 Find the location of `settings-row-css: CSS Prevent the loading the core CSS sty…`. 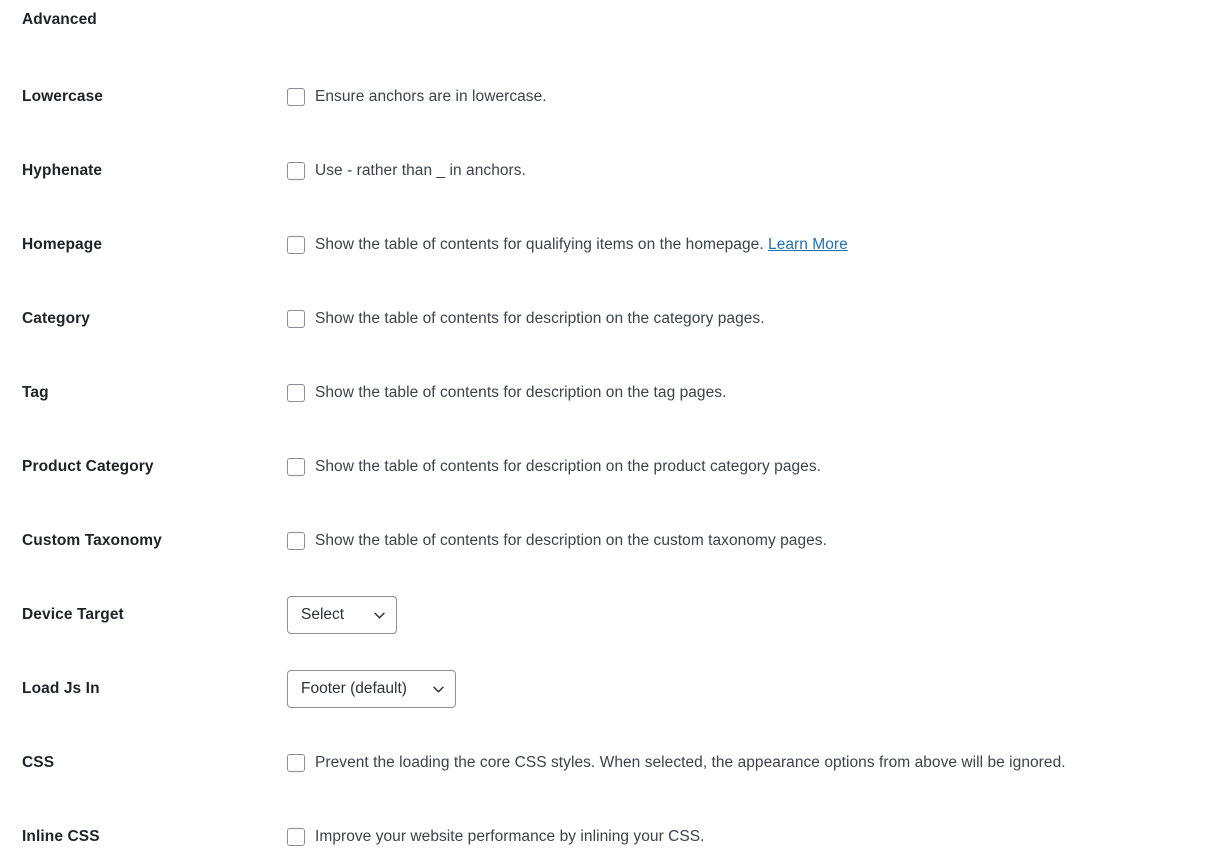

settings-row-css: CSS Prevent the loading the core CSS sty… is located at coordinates (611, 763).